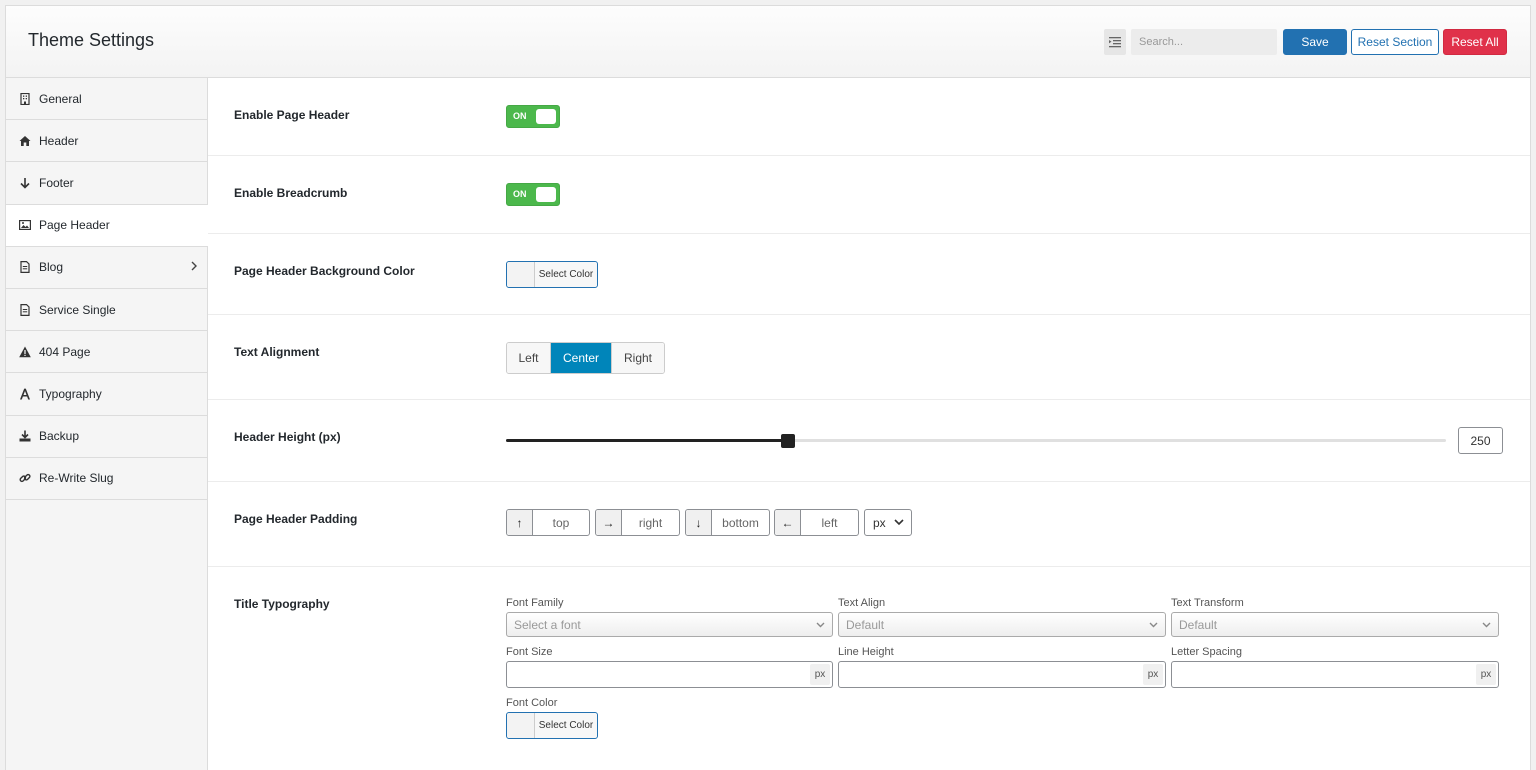  Describe the element at coordinates (25, 478) in the screenshot. I see `link-icon` at that location.